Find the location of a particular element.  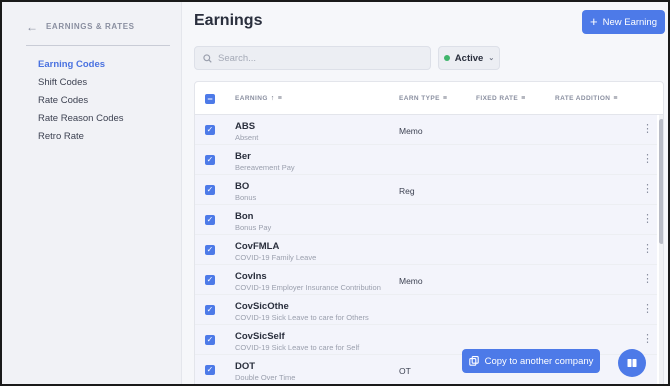

earning-description: Double Over Time is located at coordinates (265, 377).